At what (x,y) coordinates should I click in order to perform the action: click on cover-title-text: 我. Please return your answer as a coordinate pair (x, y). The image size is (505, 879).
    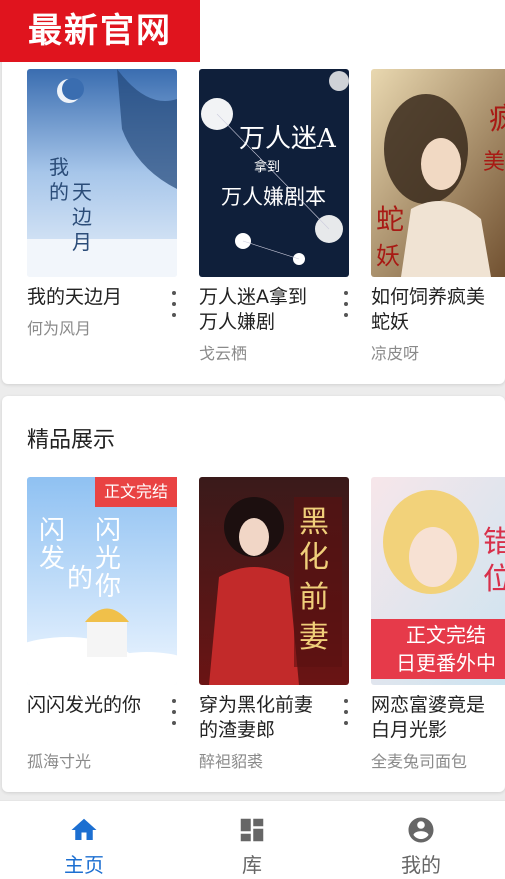
    Looking at the image, I should click on (59, 167).